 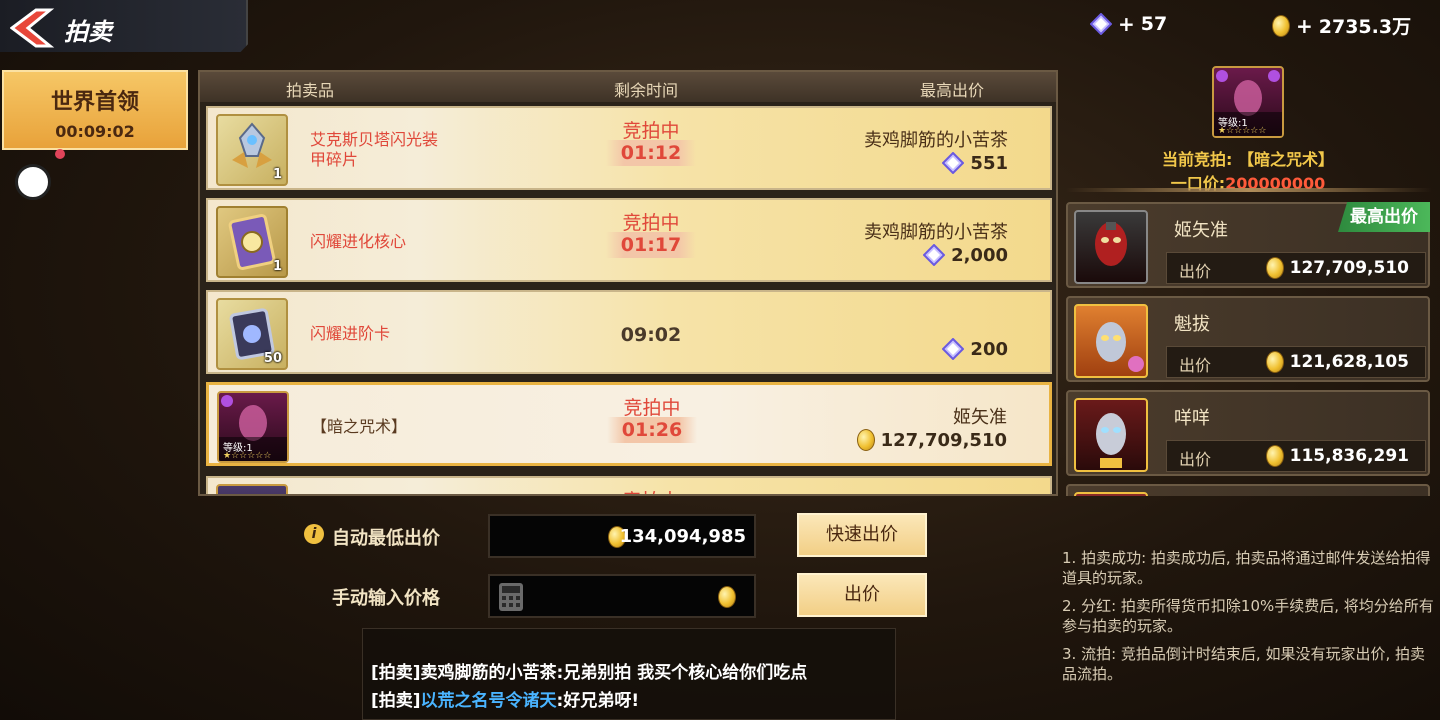 I want to click on current-auction-label: 当前竞拍:, so click(x=1197, y=159).